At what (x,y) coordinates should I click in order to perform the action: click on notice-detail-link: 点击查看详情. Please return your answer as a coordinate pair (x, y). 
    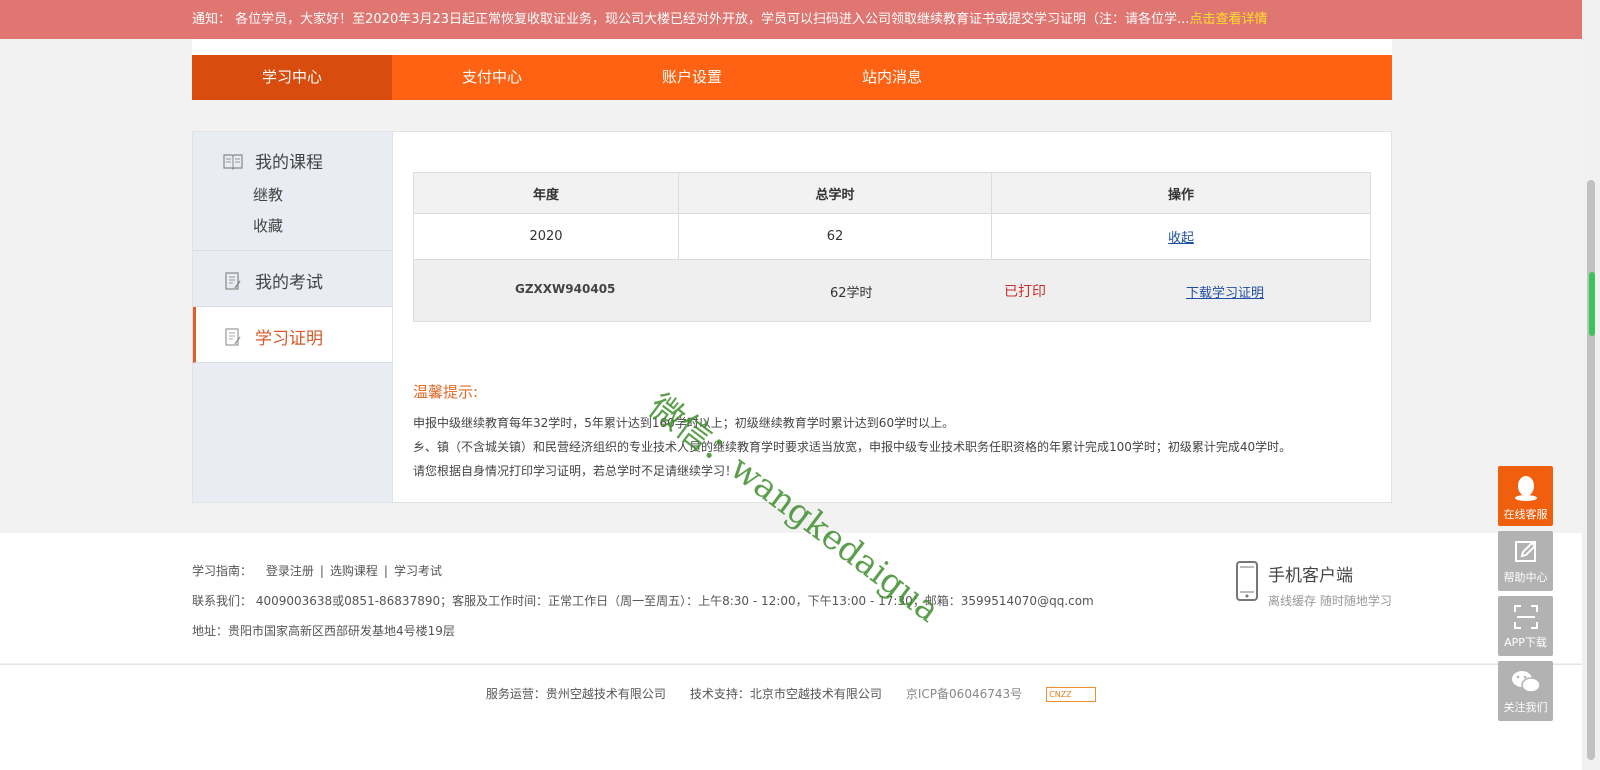
    Looking at the image, I should click on (1228, 19).